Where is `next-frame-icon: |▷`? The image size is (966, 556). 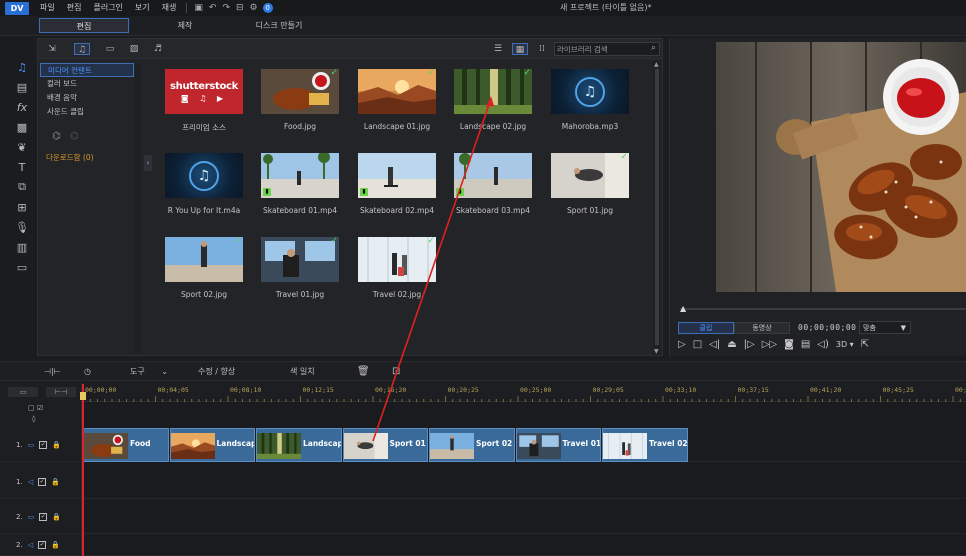
next-frame-icon: |▷ is located at coordinates (749, 344).